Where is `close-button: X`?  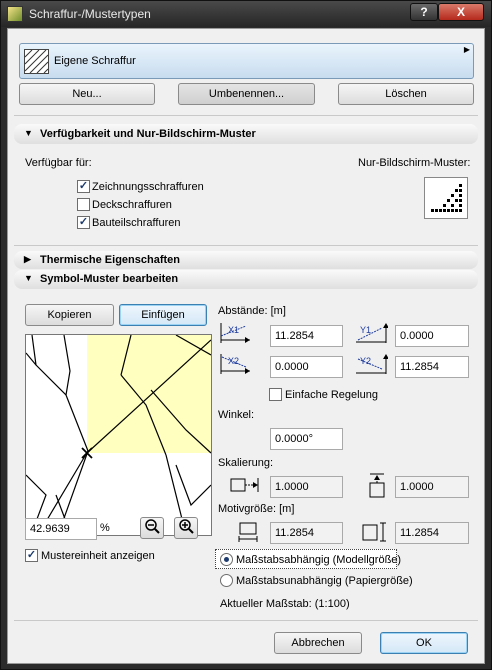
close-button: X is located at coordinates (461, 12).